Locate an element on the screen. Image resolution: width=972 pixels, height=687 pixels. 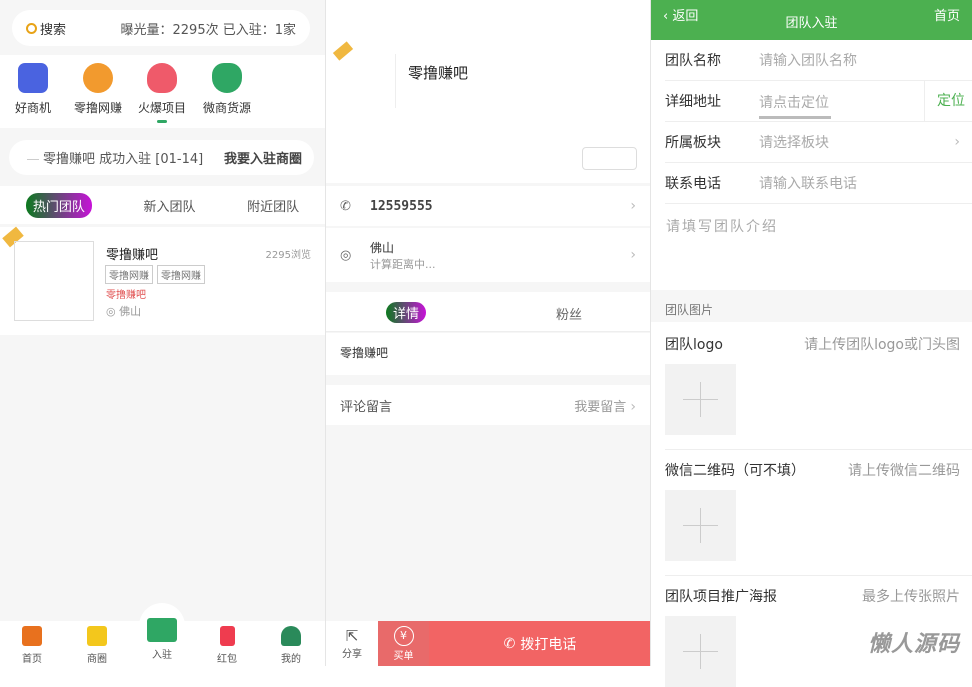
tab-nearby: 附近团队 is located at coordinates (273, 205).